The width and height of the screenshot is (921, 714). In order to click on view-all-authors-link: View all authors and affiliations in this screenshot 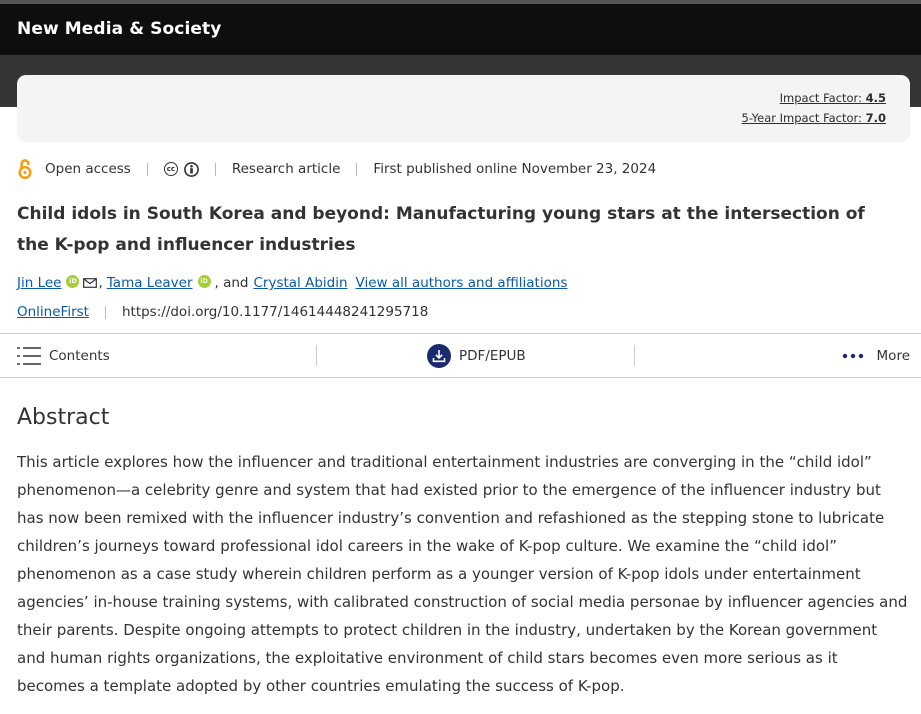, I will do `click(462, 283)`.